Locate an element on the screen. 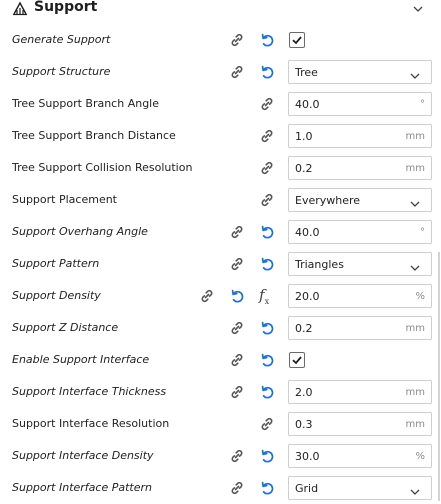 Image resolution: width=441 pixels, height=504 pixels. setting-row-support-overhang-angle: Support Overhang Angle 40.0 ° is located at coordinates (220, 232).